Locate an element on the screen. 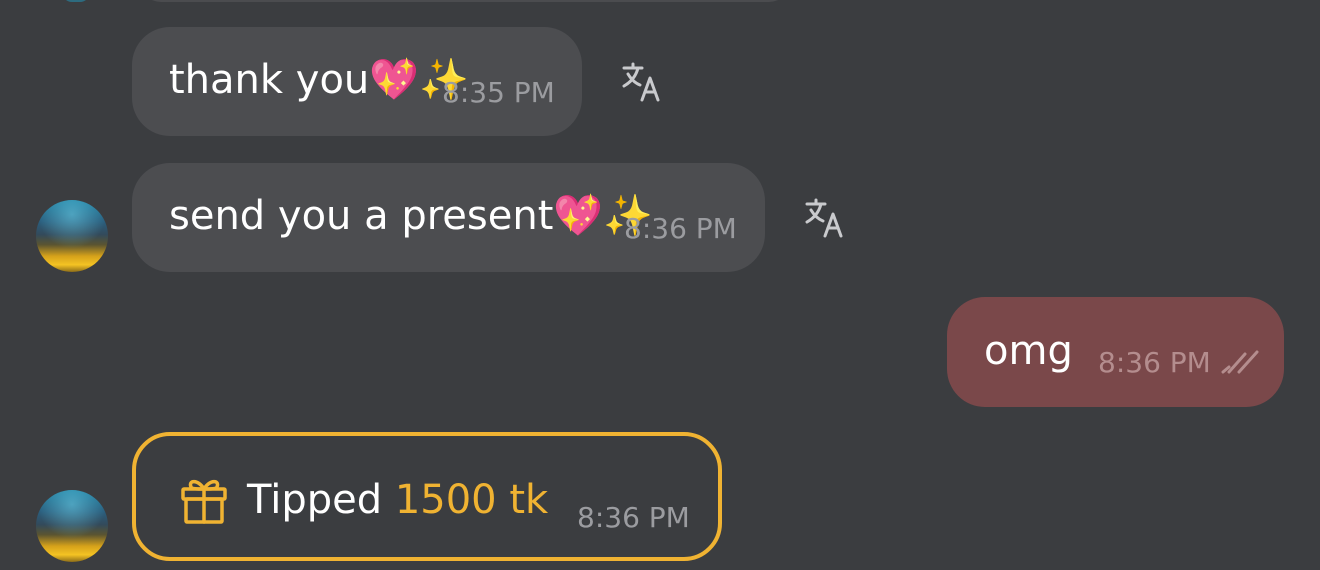 Image resolution: width=1320 pixels, height=570 pixels. previous-message-bubble is located at coordinates (465, 1).